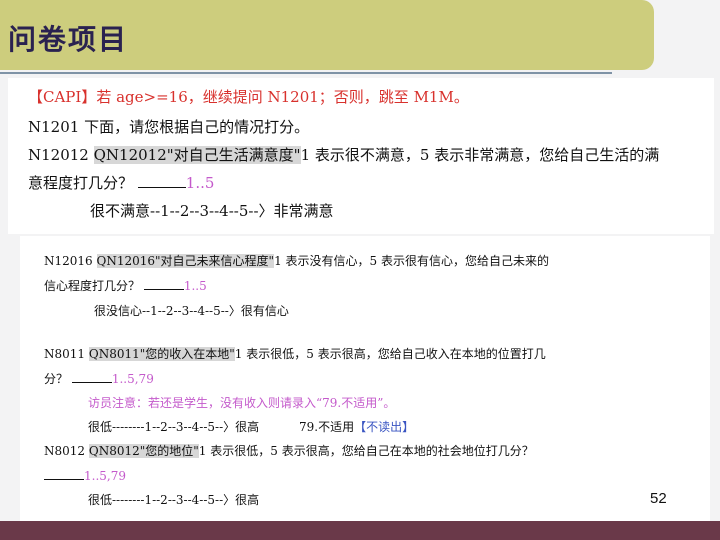  What do you see at coordinates (65, 354) in the screenshot?
I see `question-code: N8011` at bounding box center [65, 354].